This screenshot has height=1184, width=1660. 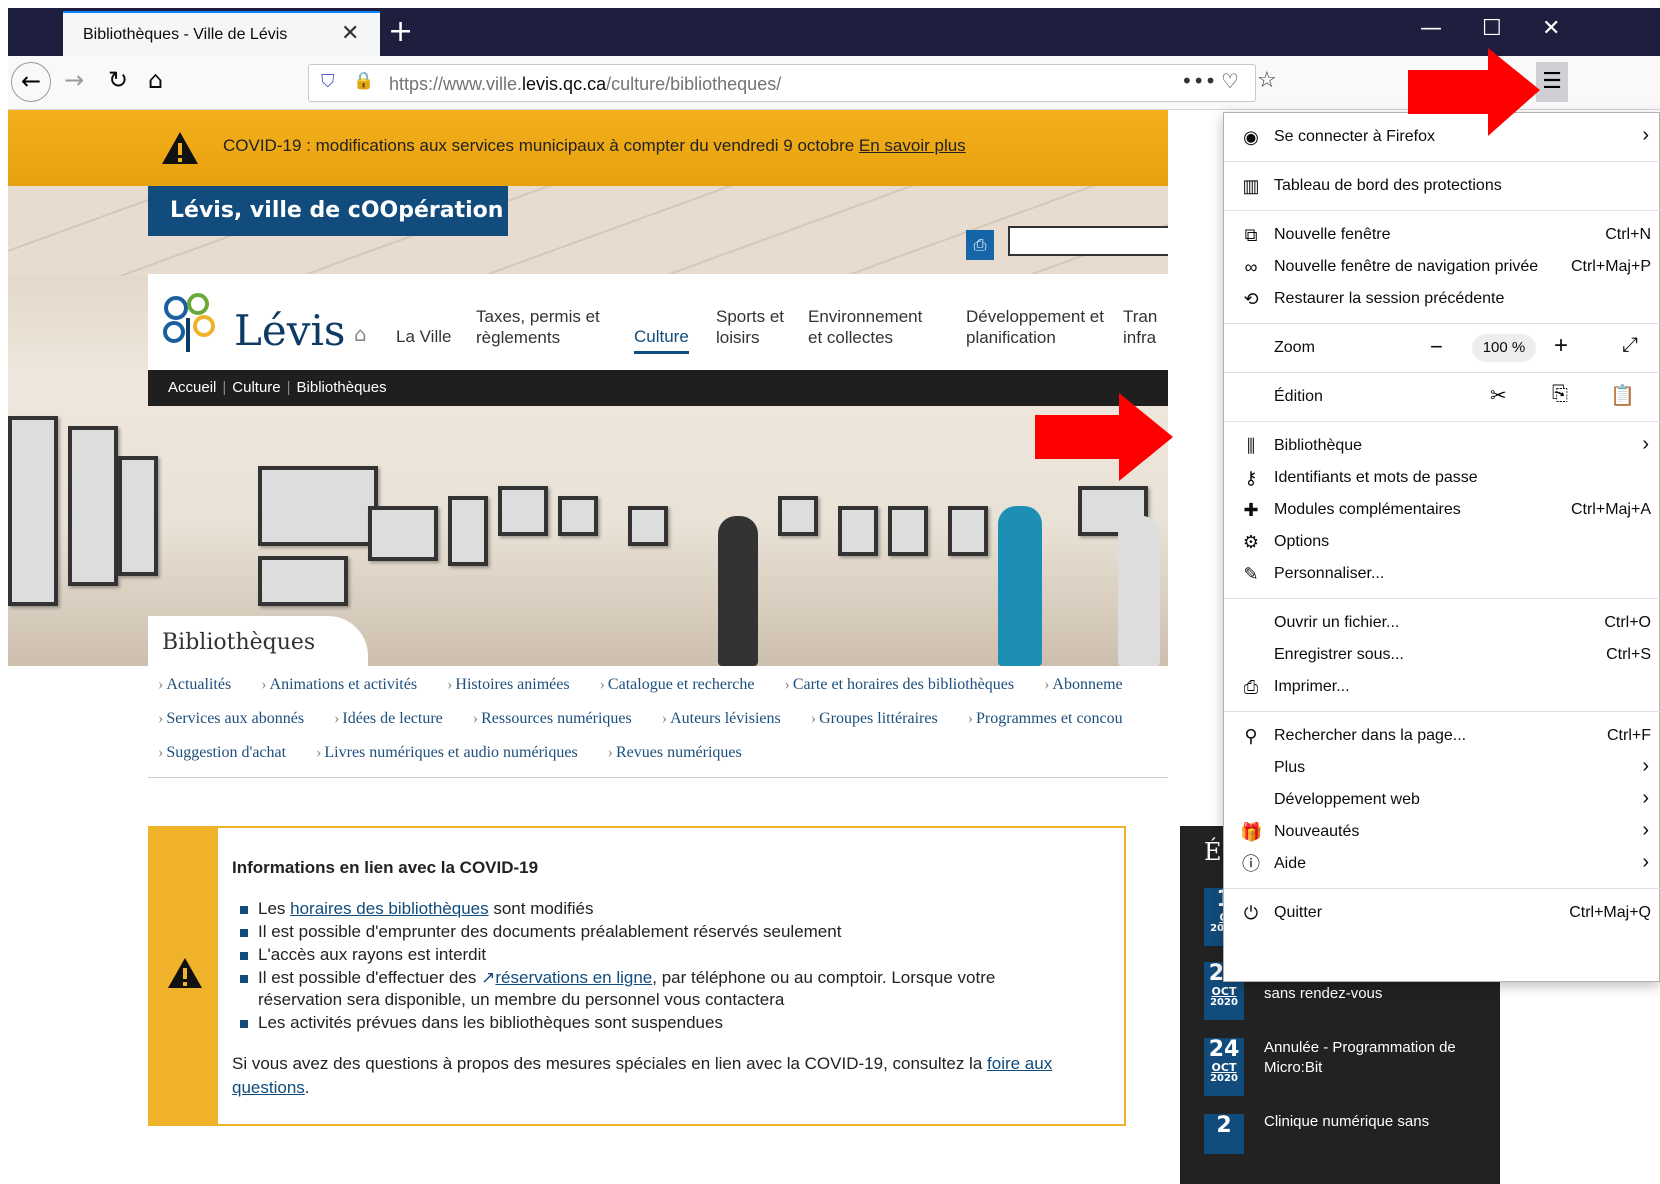 What do you see at coordinates (675, 752) in the screenshot?
I see `subnav-link: Revues numériques` at bounding box center [675, 752].